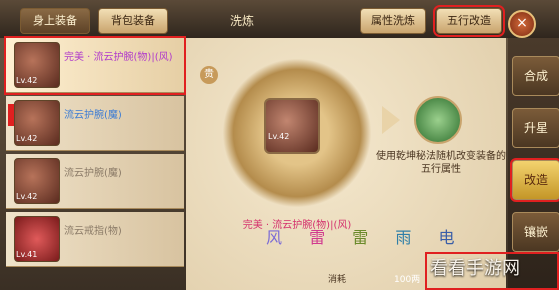 The image size is (559, 290). I want to click on page-title: 洗炼, so click(242, 21).